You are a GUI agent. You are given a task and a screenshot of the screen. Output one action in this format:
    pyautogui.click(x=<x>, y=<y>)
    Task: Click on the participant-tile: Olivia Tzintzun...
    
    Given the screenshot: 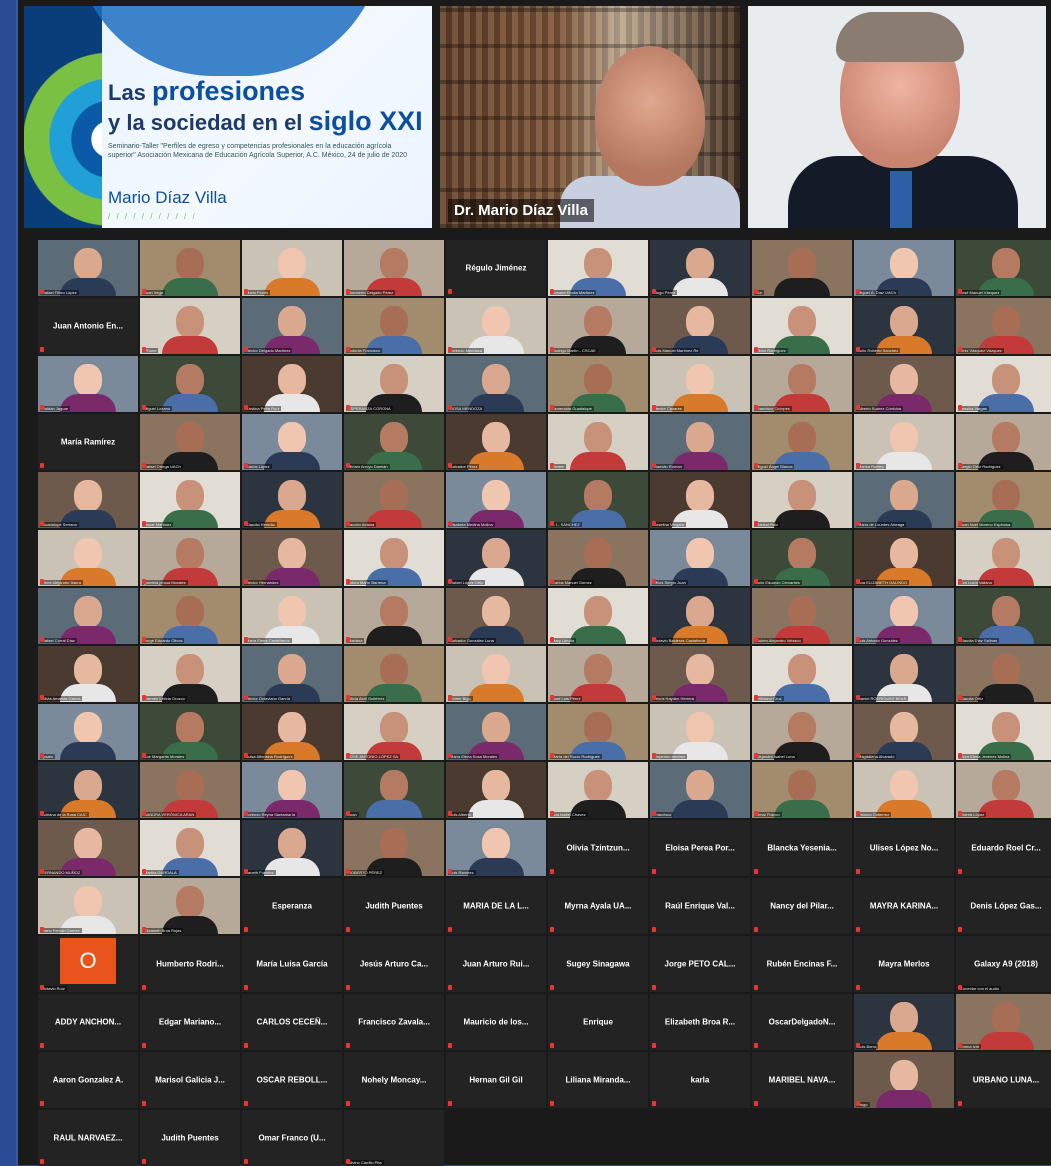 What is the action you would take?
    pyautogui.click(x=598, y=848)
    